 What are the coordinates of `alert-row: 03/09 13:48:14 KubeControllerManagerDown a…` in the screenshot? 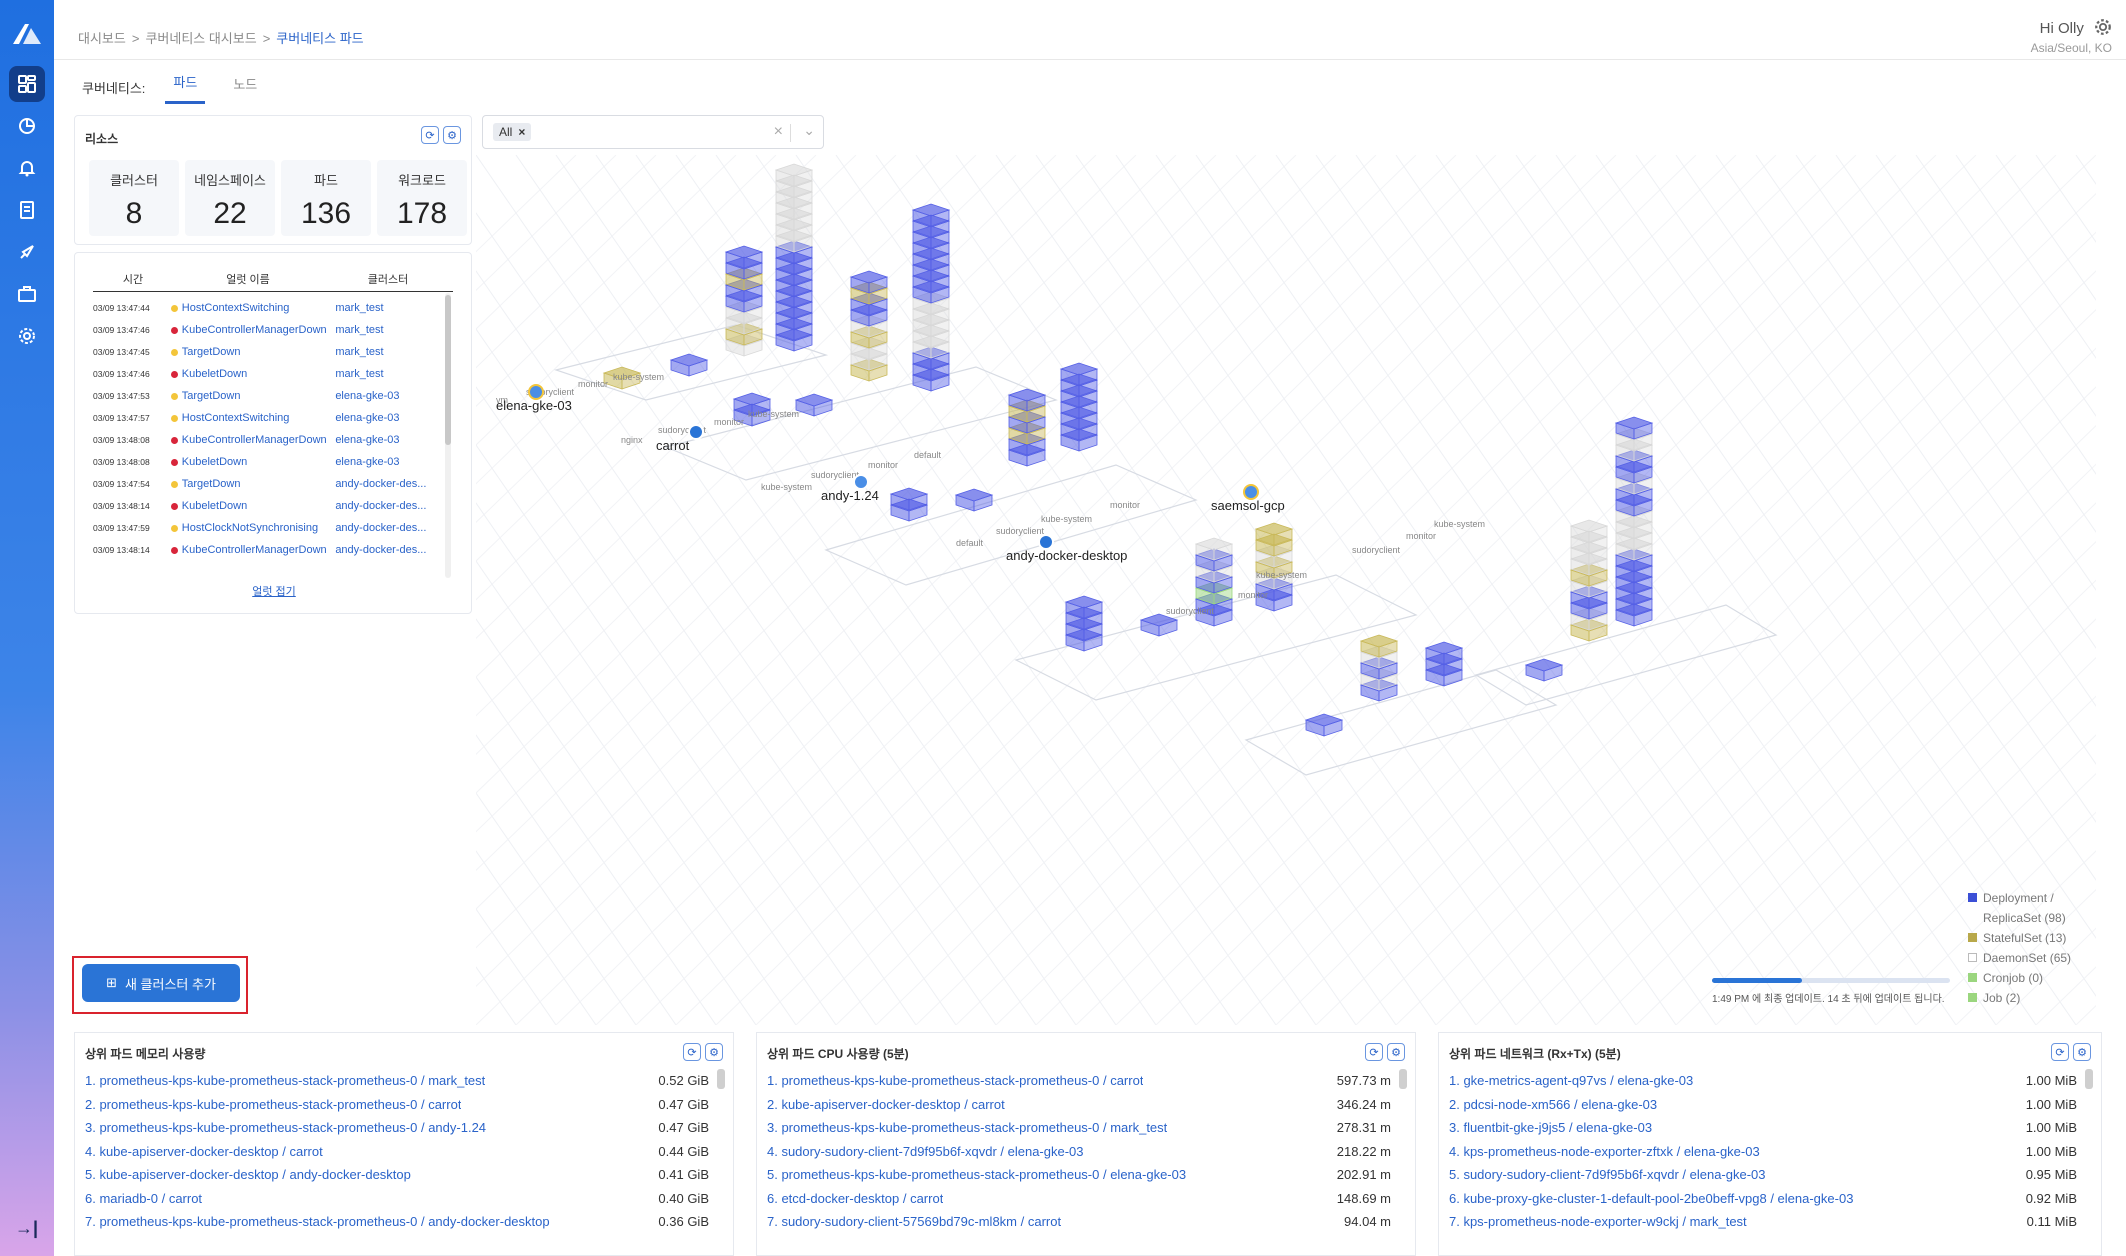 It's located at (269, 550).